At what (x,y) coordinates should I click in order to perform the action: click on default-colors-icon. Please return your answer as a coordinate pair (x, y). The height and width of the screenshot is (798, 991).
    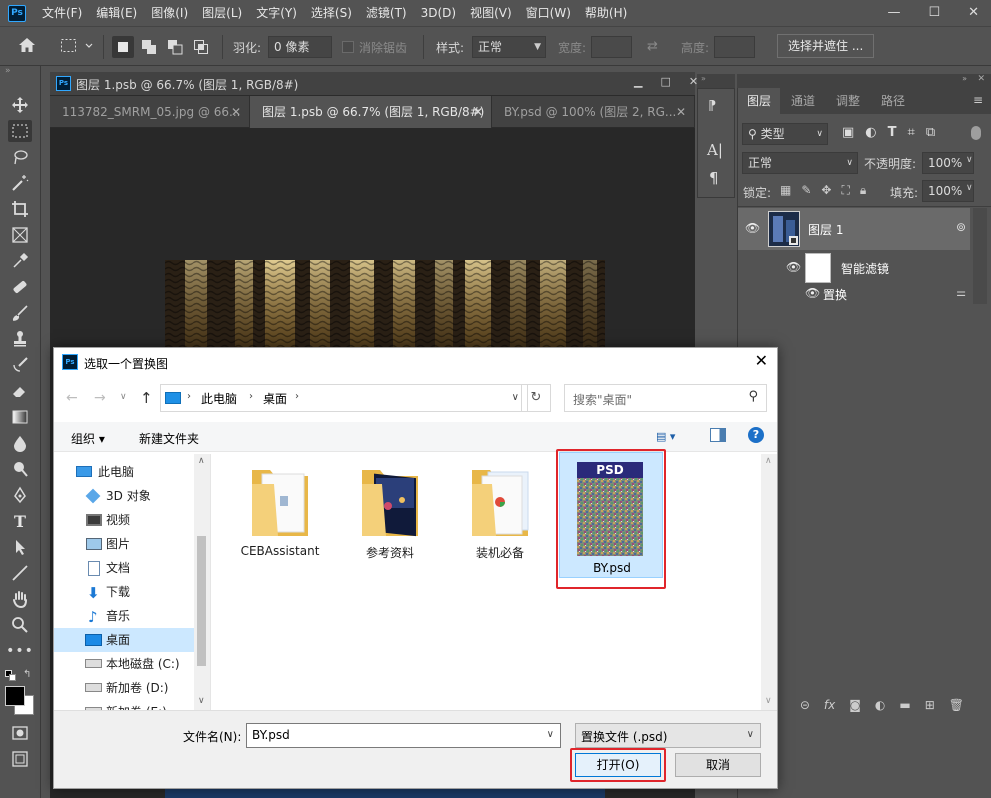
    Looking at the image, I should click on (11, 677).